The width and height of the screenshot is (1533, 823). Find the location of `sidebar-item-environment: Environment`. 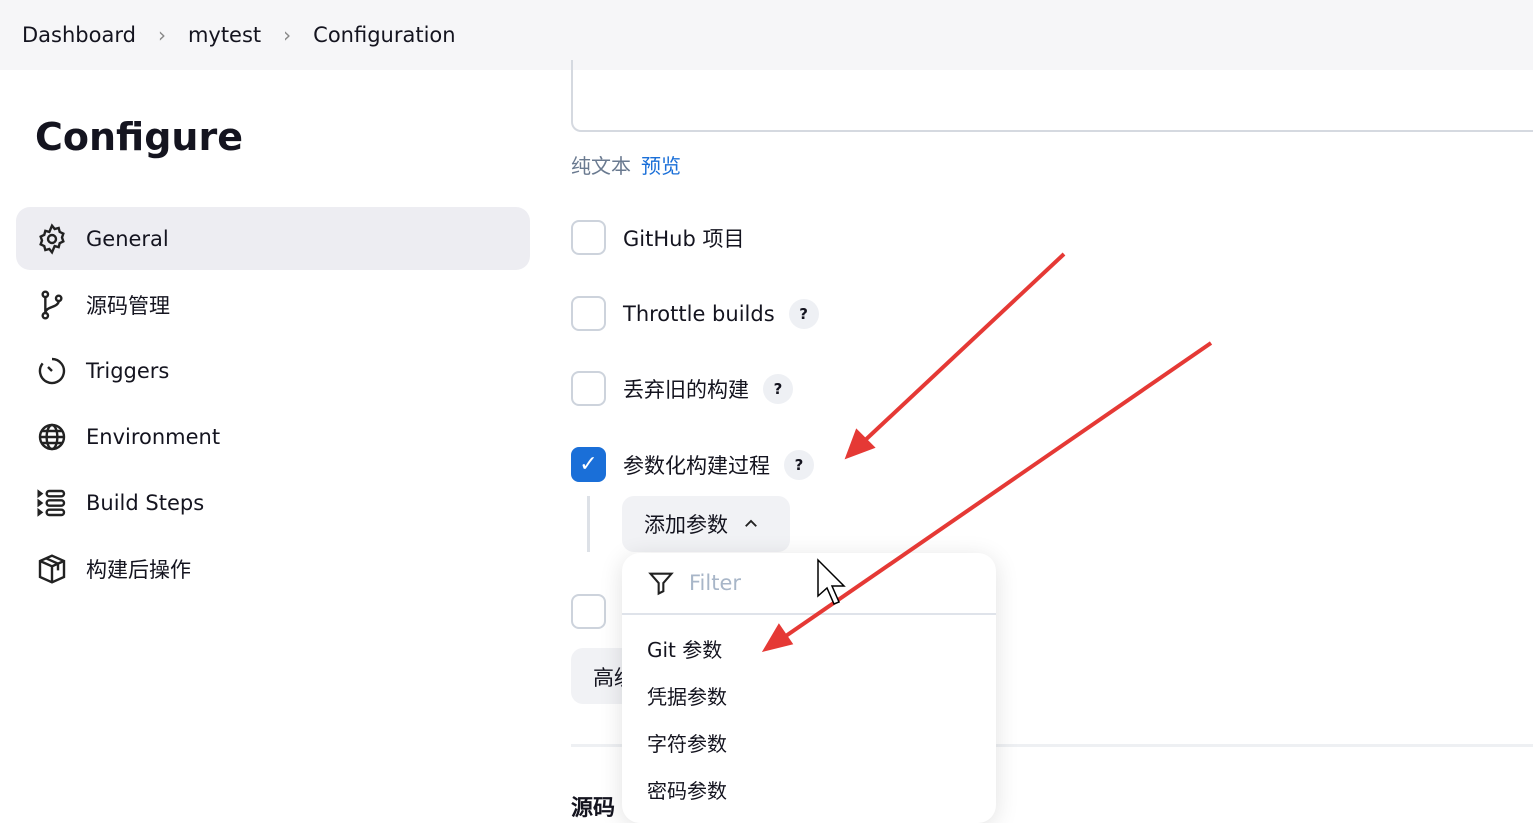

sidebar-item-environment: Environment is located at coordinates (273, 436).